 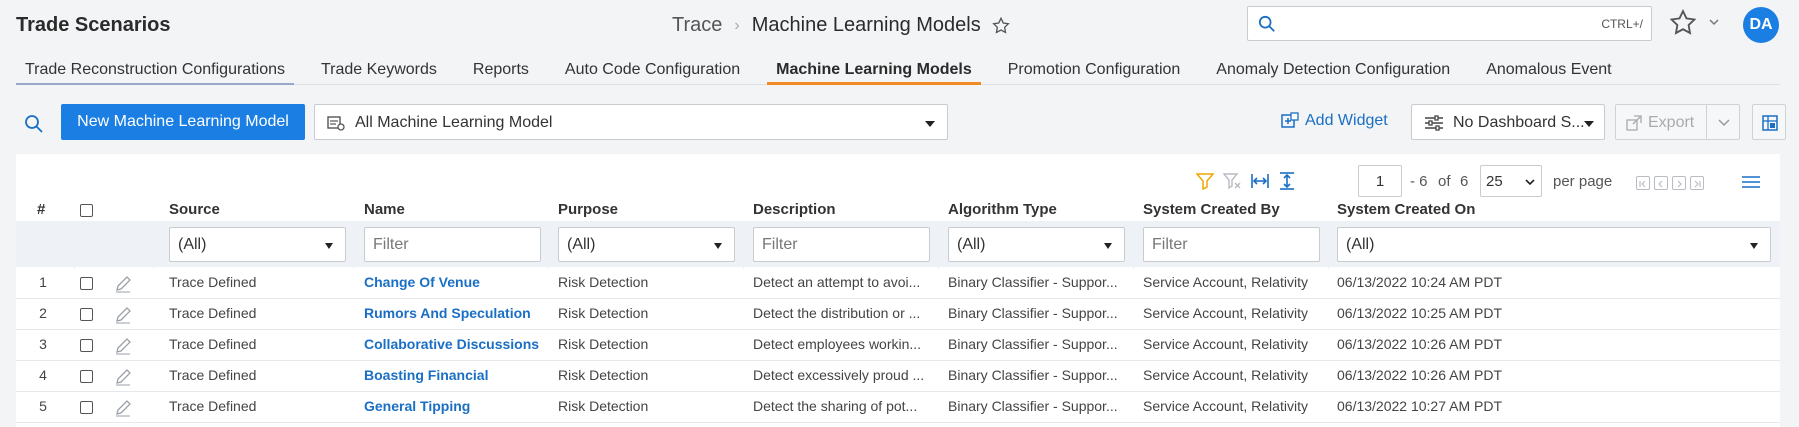 I want to click on fit-columns-icon, so click(x=1260, y=181).